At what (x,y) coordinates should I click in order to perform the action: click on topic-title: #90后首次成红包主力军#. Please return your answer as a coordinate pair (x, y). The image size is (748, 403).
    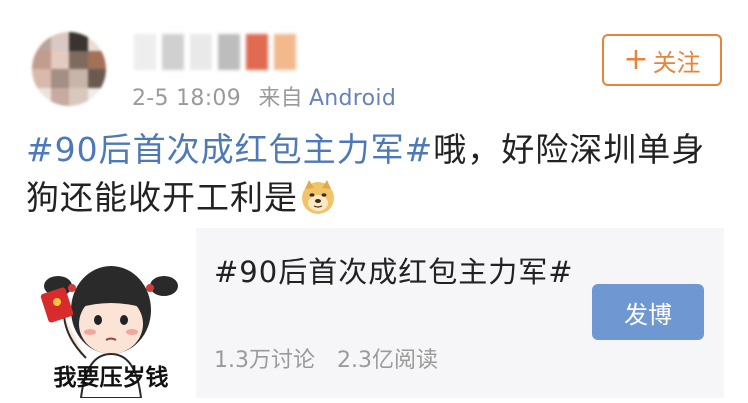
    Looking at the image, I should click on (394, 272).